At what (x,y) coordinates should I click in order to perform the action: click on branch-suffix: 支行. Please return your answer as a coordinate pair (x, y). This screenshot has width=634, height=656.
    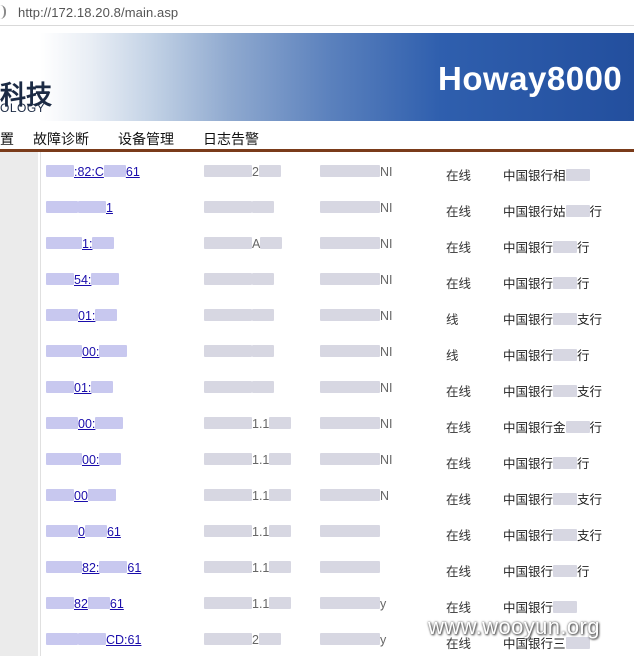
    Looking at the image, I should click on (590, 500).